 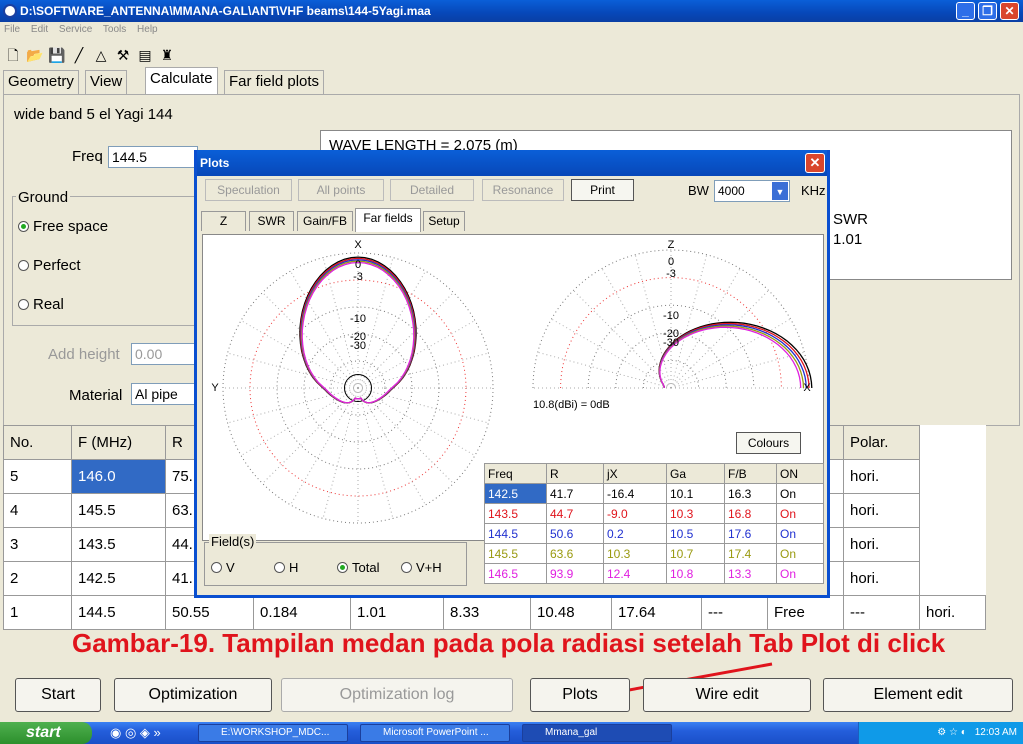 What do you see at coordinates (166, 394) in the screenshot?
I see `material-select: Al pipe` at bounding box center [166, 394].